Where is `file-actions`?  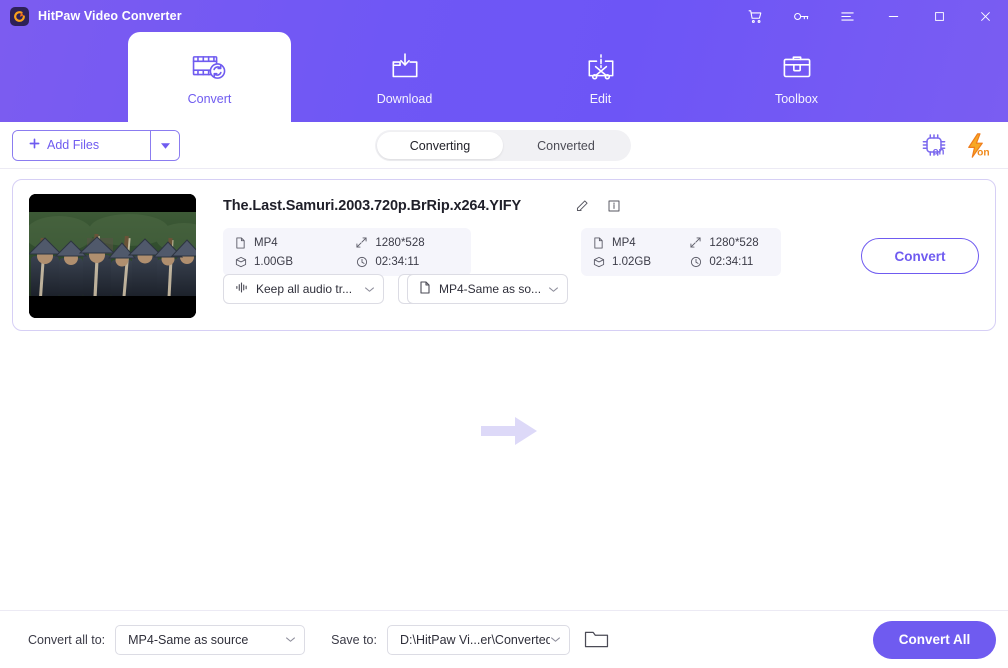
file-actions is located at coordinates (598, 208).